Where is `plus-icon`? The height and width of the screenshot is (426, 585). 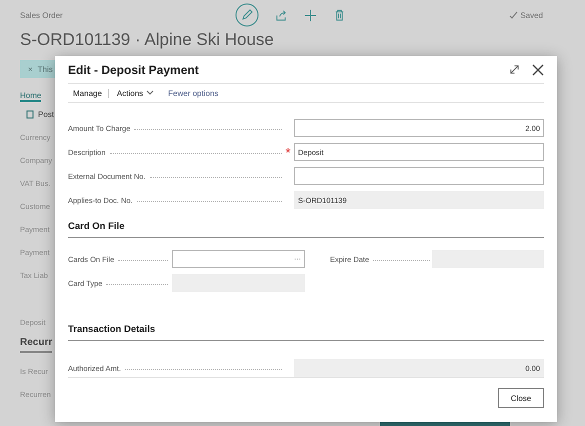 plus-icon is located at coordinates (310, 15).